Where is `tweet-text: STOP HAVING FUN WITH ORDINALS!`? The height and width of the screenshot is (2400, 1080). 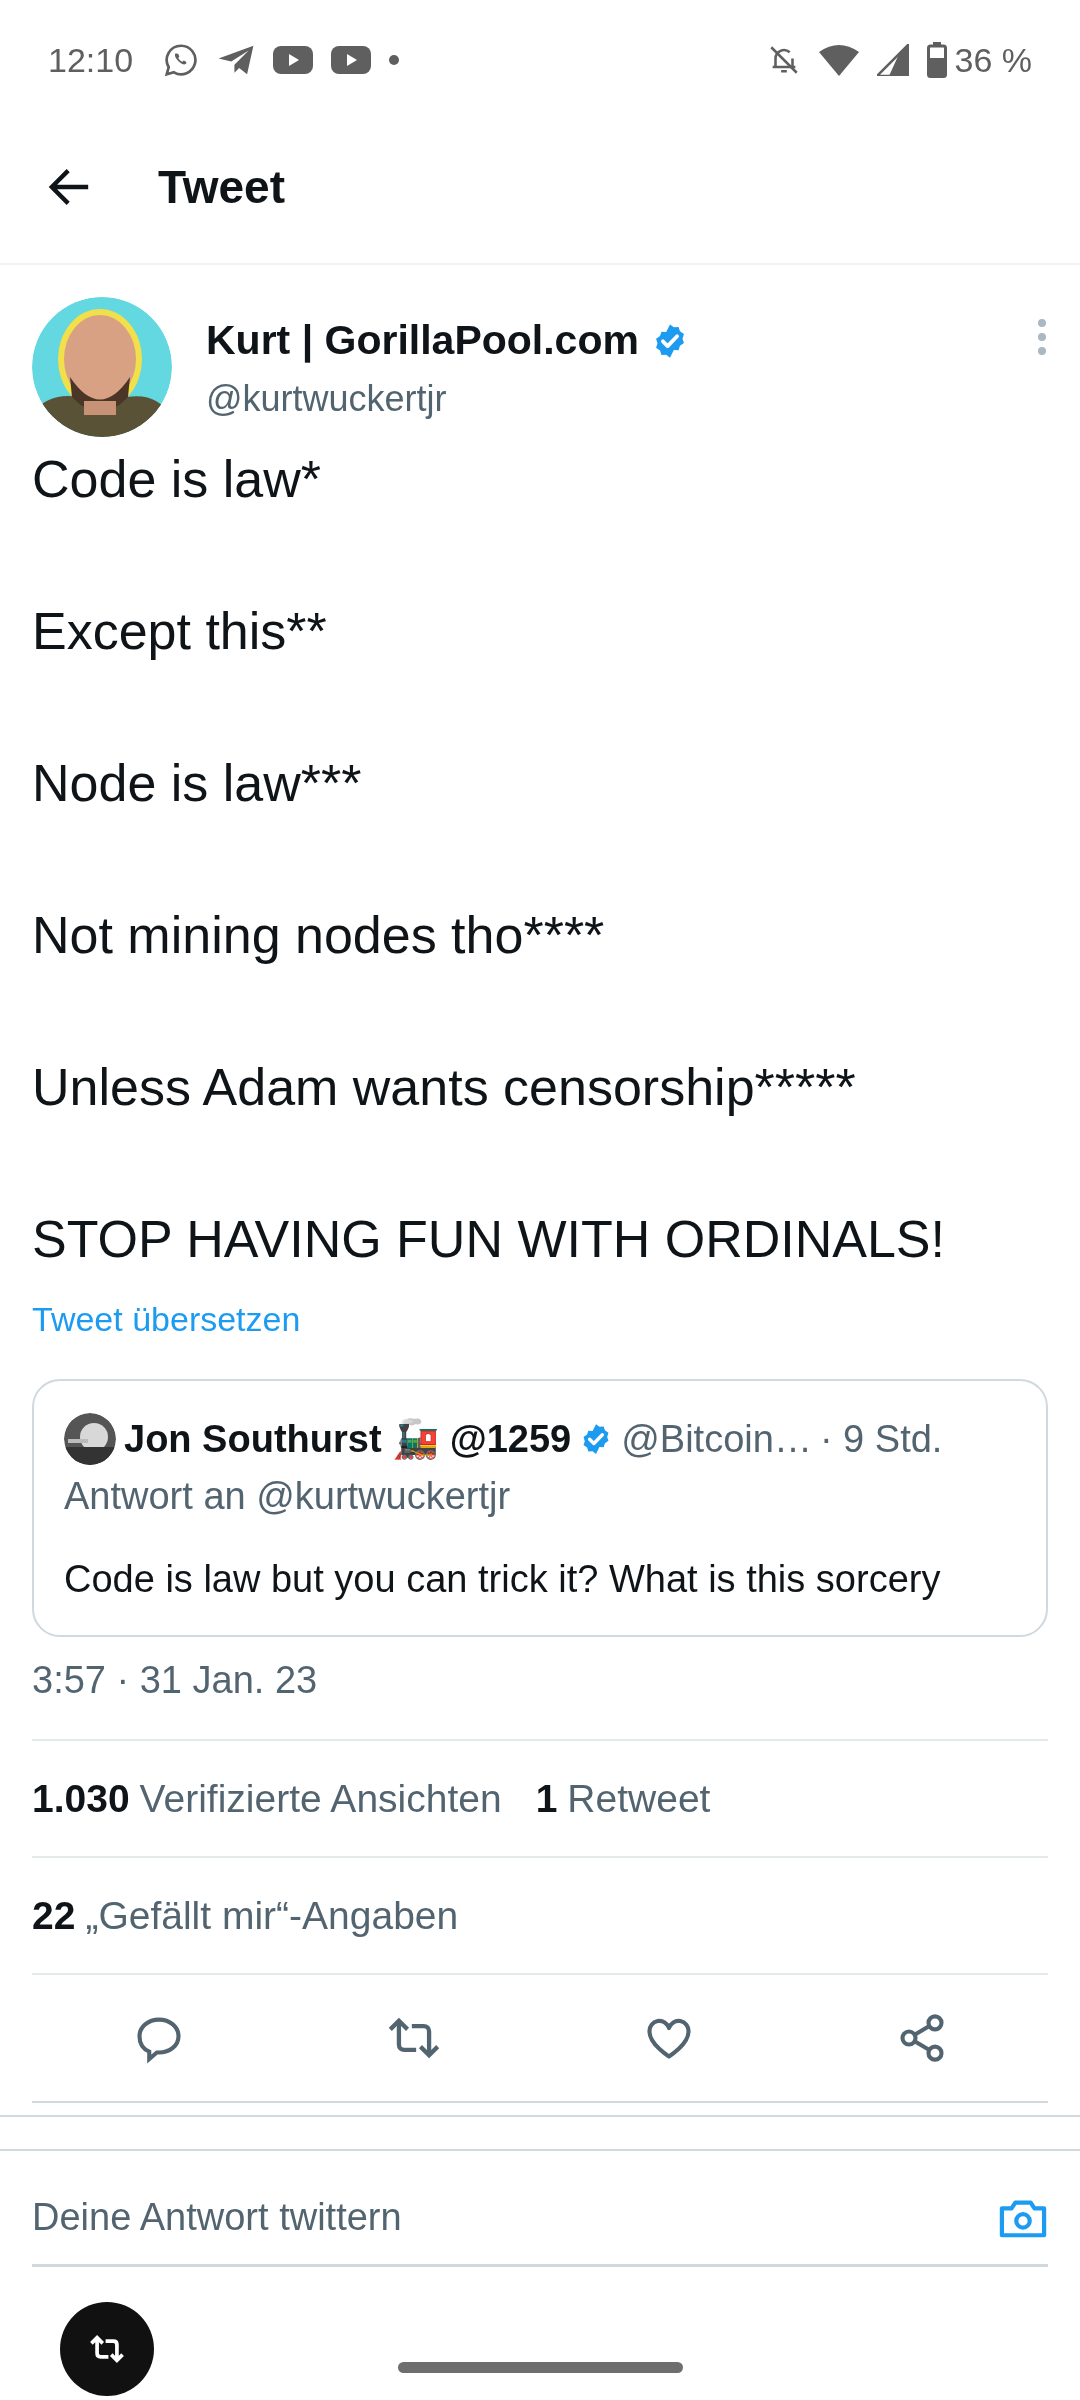
tweet-text: STOP HAVING FUN WITH ORDINALS! is located at coordinates (489, 1239).